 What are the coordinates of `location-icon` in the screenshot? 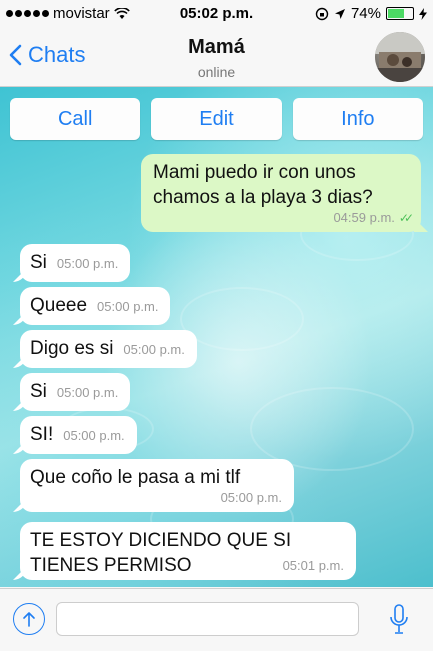 It's located at (339, 13).